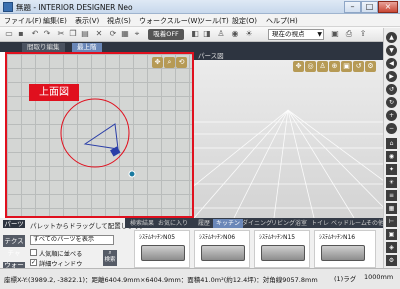 The image size is (400, 289). What do you see at coordinates (391, 128) in the screenshot?
I see `zoom-out-icon: −` at bounding box center [391, 128].